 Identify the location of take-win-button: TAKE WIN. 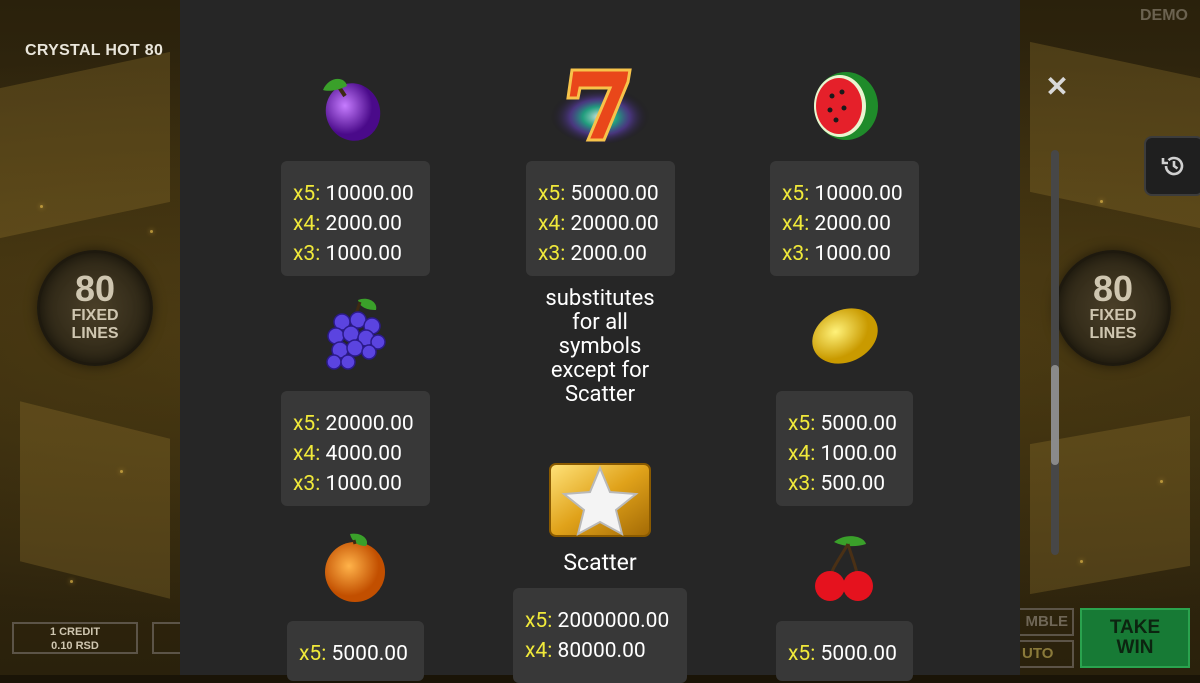
(1135, 638).